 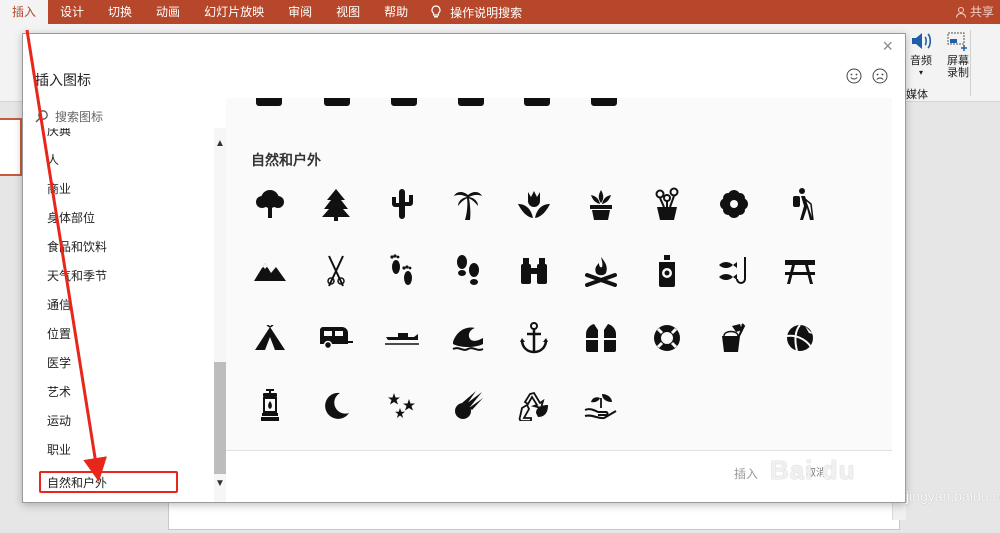 What do you see at coordinates (534, 204) in the screenshot?
I see `tulip-icon` at bounding box center [534, 204].